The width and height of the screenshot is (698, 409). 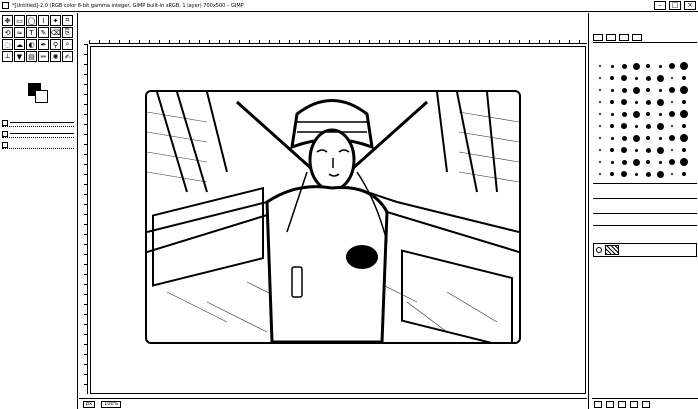 I want to click on brush-options-row, so click(x=645, y=202).